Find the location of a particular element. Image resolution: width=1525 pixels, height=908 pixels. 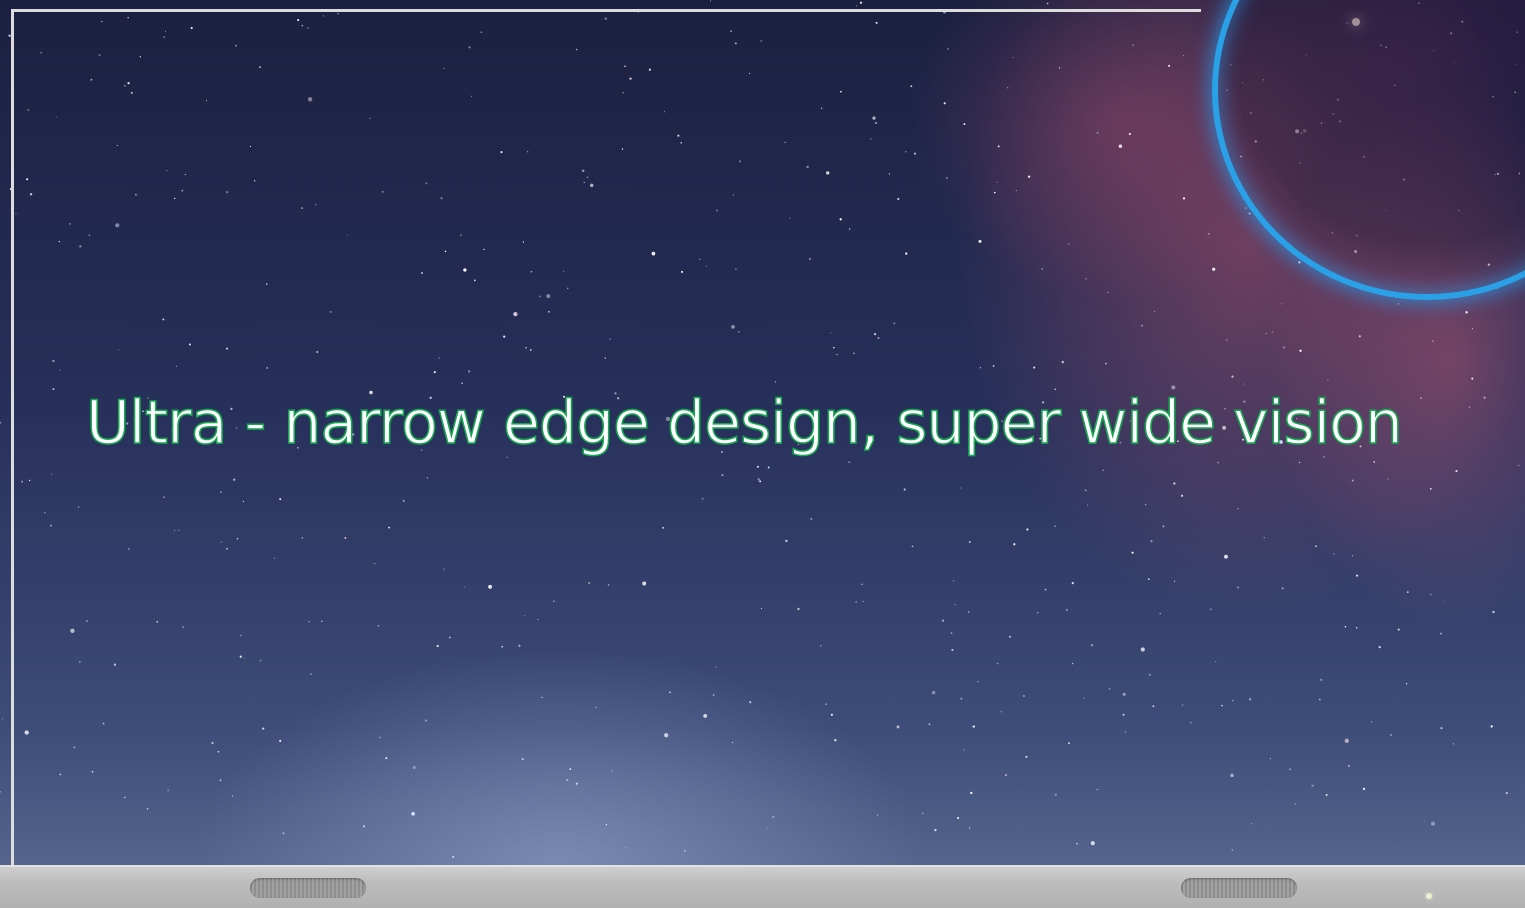

left-speaker-grille is located at coordinates (308, 888).